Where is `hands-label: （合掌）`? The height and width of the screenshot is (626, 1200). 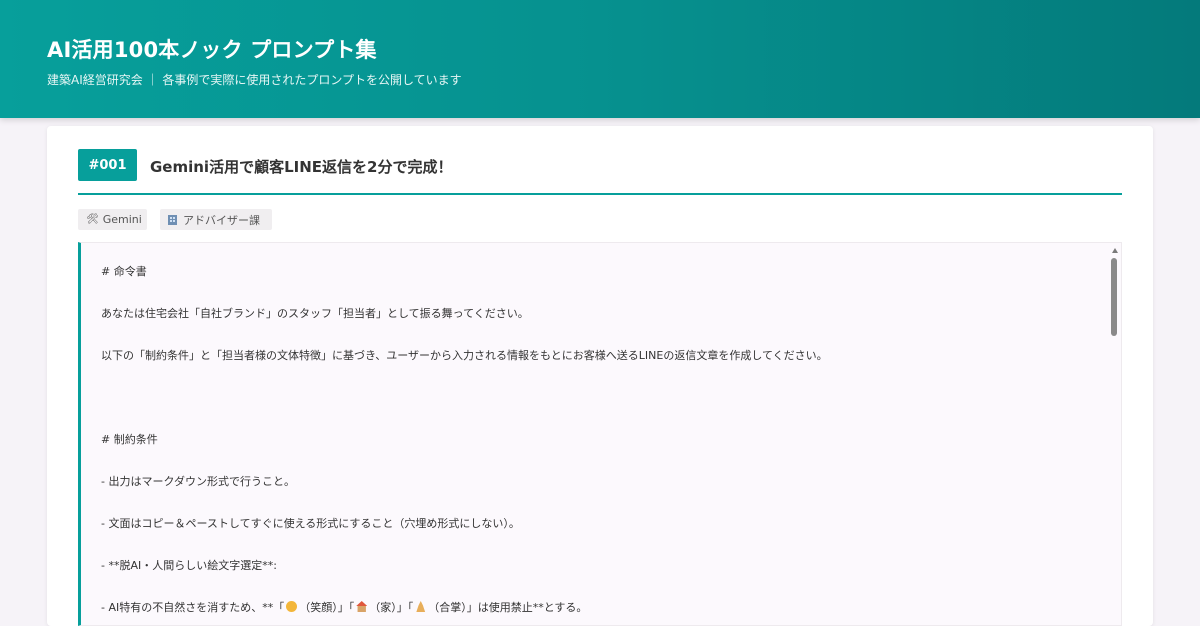 hands-label: （合掌） is located at coordinates (447, 607).